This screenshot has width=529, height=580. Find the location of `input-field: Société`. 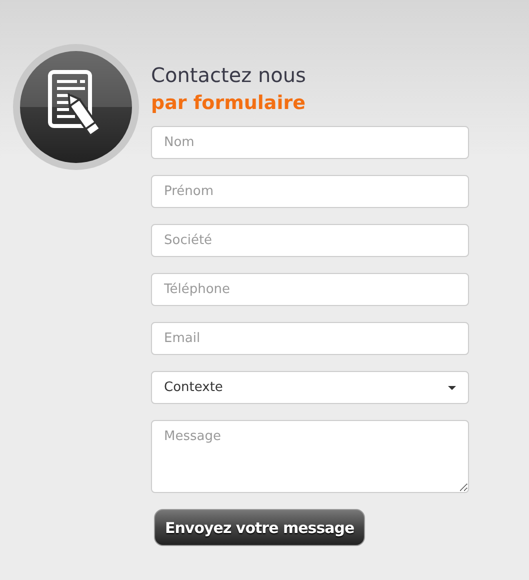

input-field: Société is located at coordinates (310, 240).